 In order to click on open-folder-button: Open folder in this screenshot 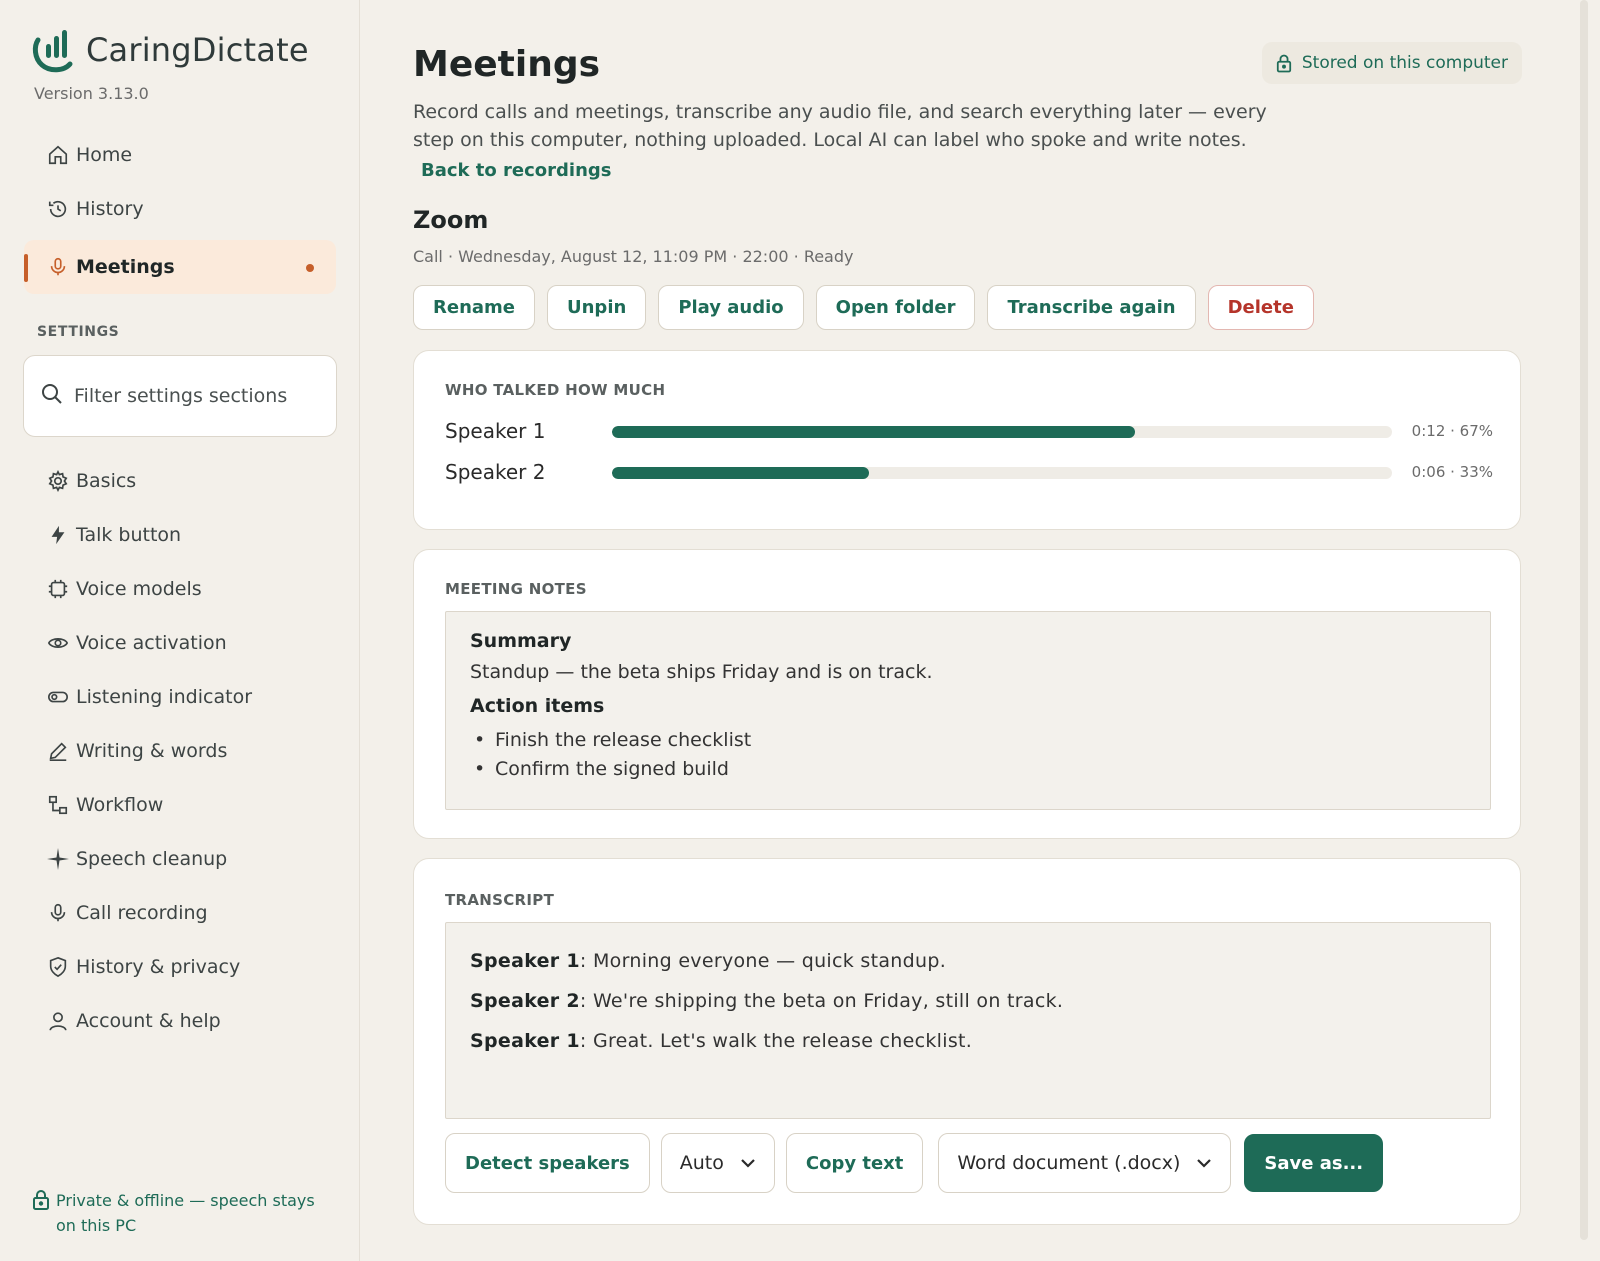, I will do `click(895, 307)`.